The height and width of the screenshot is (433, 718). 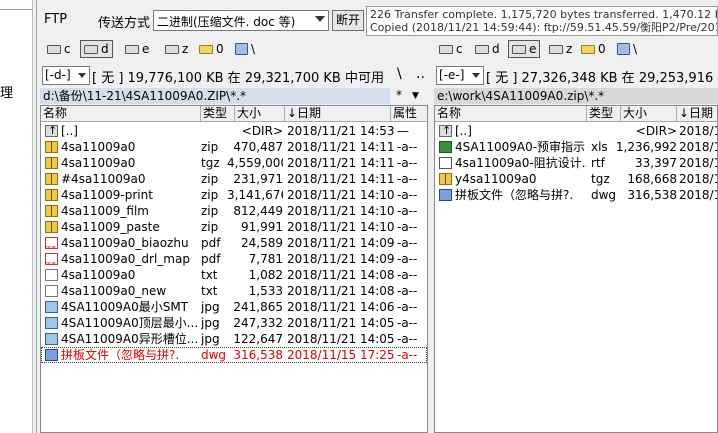 I want to click on file-row: y4sa11009a0 tgz 168,668 2018/1, so click(x=576, y=179).